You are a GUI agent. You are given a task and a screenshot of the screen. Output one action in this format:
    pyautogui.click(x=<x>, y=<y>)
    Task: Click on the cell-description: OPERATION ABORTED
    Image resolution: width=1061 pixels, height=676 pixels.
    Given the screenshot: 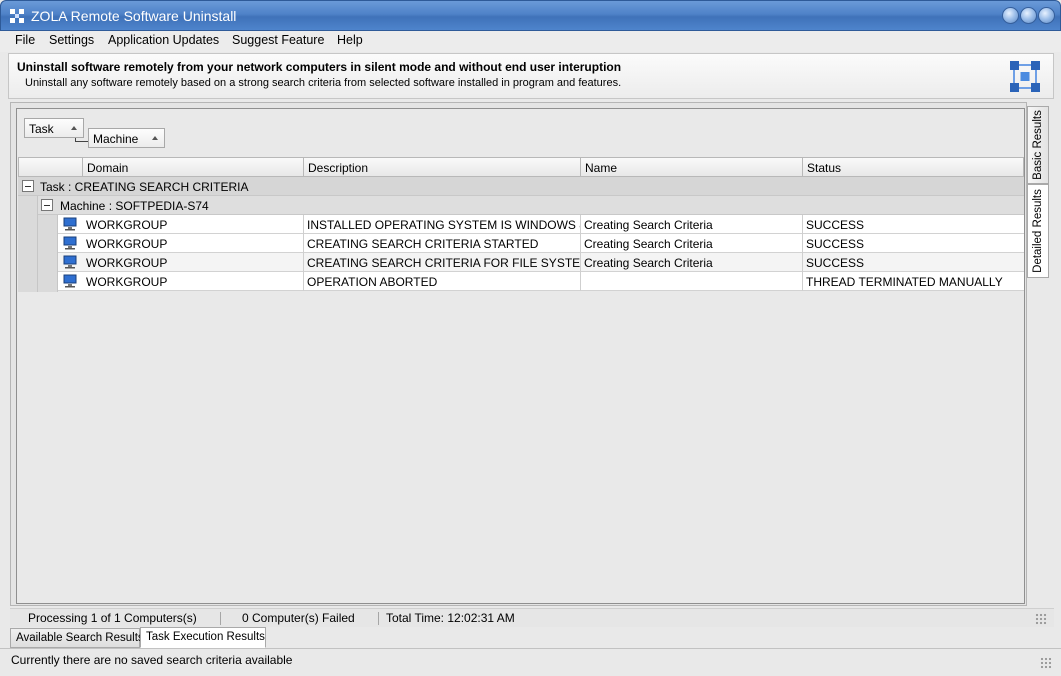 What is the action you would take?
    pyautogui.click(x=442, y=281)
    